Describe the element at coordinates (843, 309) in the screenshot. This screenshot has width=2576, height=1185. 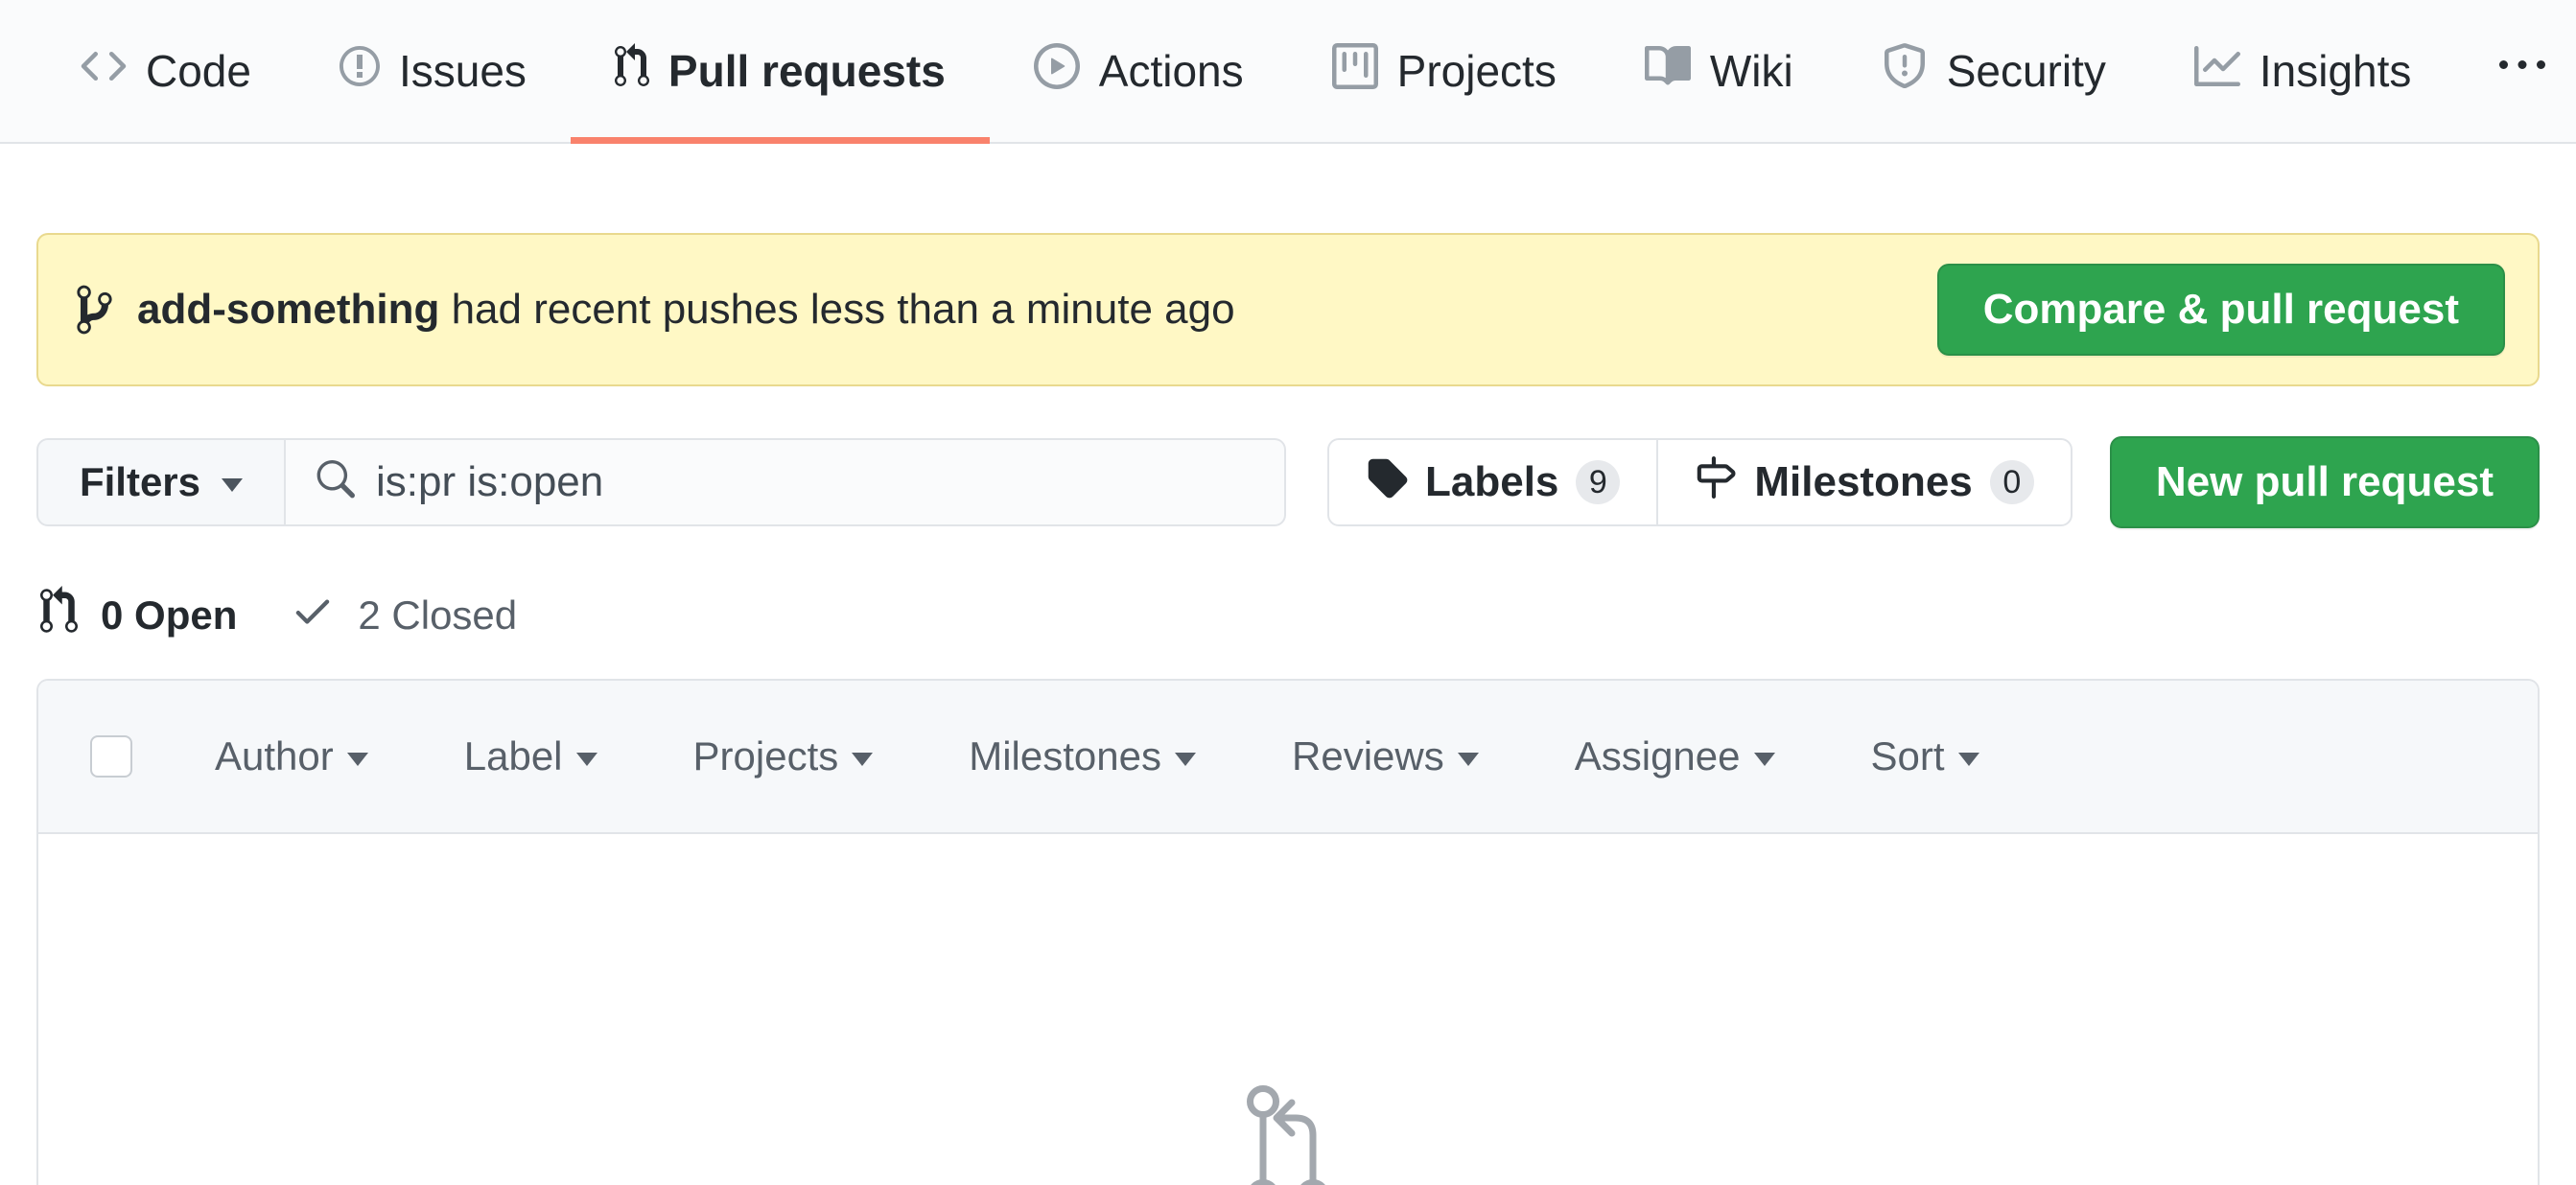
I see `banner-message-text: had recent pushes less than a minute ago` at that location.